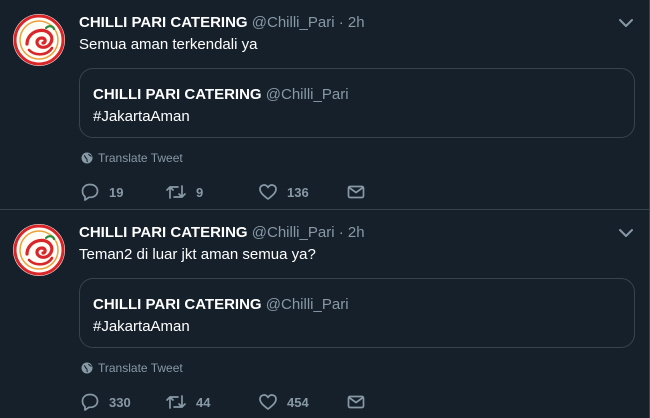 This screenshot has height=418, width=650. I want to click on reply-button: 330, so click(105, 402).